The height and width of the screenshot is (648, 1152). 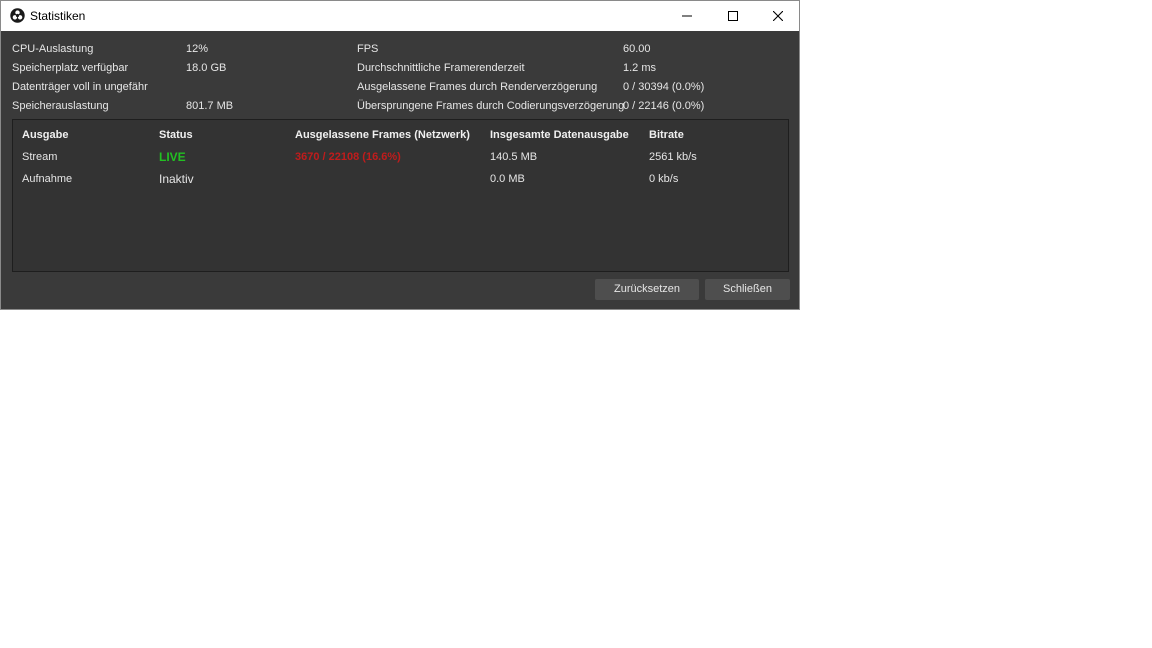 What do you see at coordinates (400, 16) in the screenshot?
I see `title-bar: Statistiken` at bounding box center [400, 16].